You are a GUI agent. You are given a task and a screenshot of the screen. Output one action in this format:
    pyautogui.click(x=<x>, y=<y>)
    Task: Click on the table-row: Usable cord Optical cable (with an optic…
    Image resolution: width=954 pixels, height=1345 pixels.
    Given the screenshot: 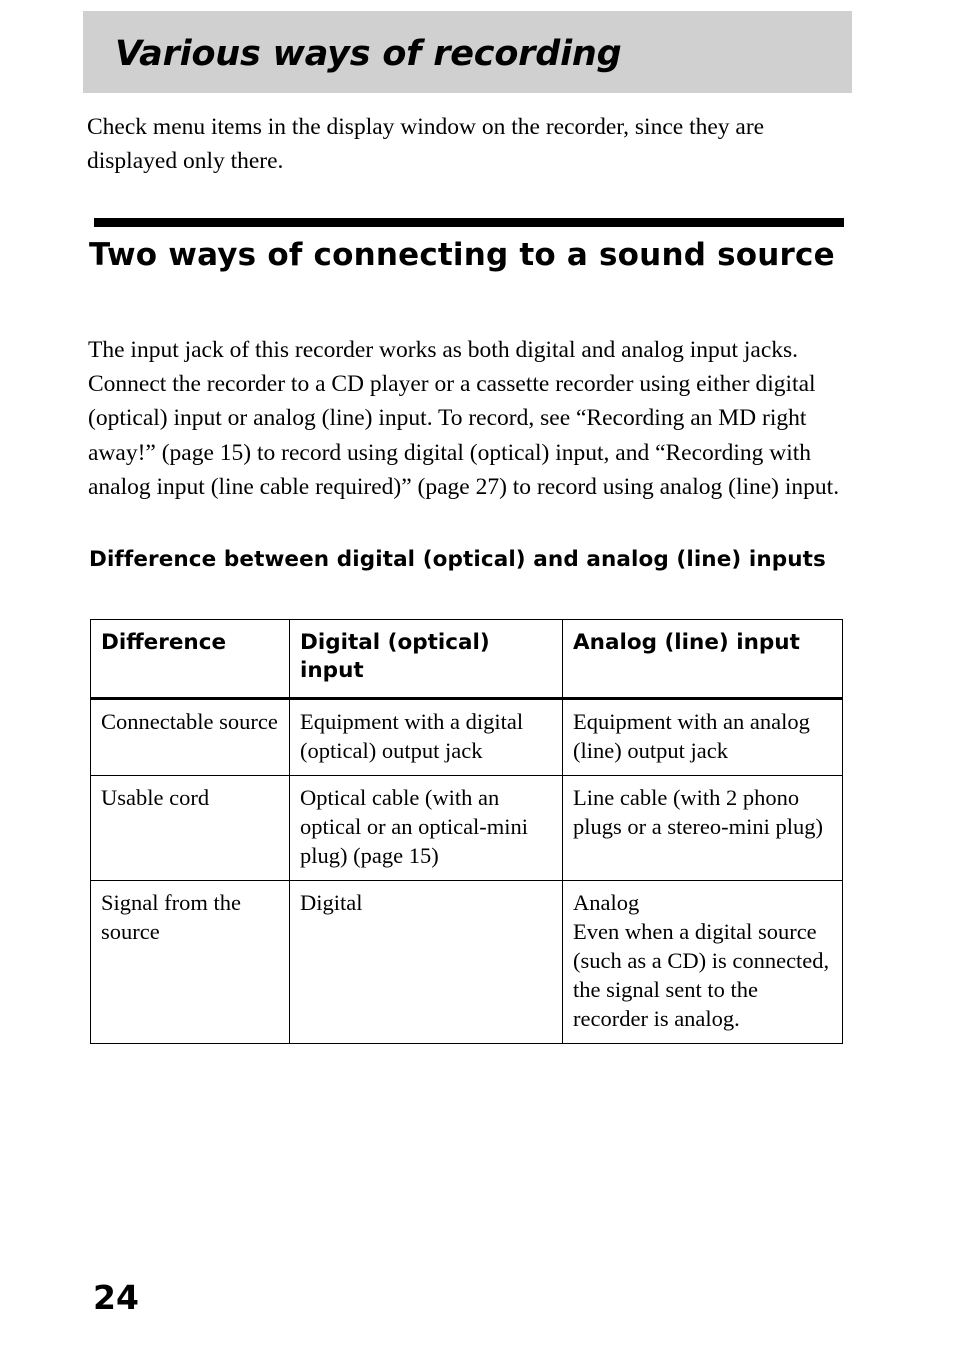 What is the action you would take?
    pyautogui.click(x=466, y=828)
    